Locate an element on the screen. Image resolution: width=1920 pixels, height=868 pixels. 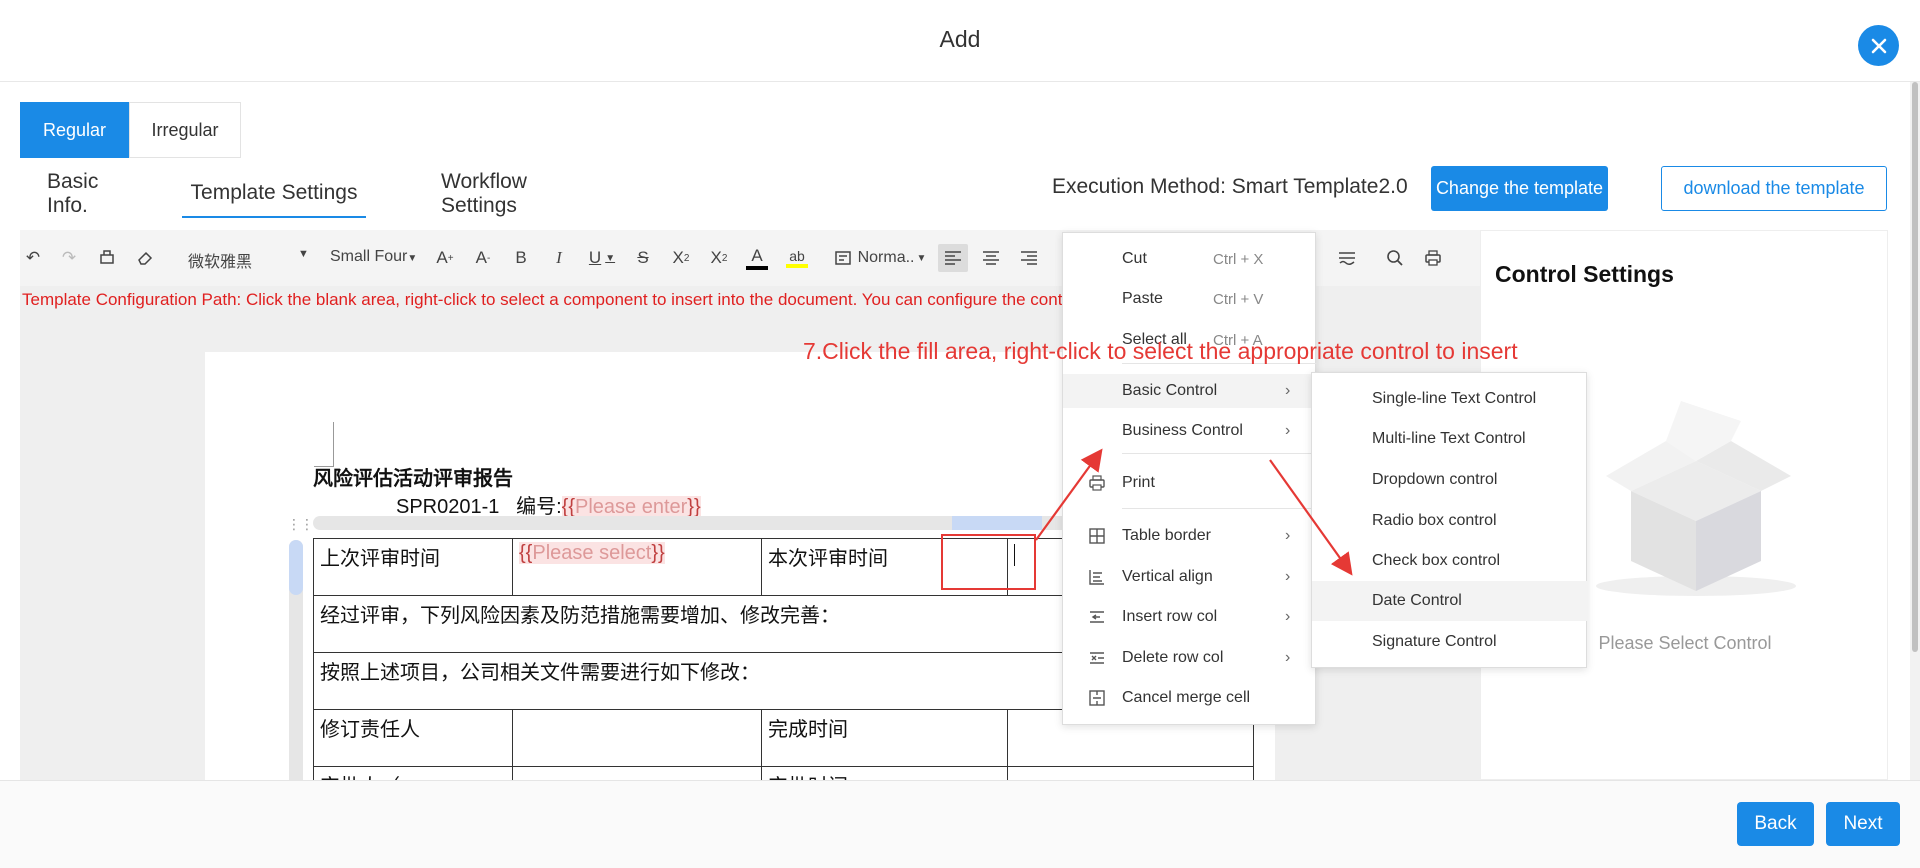
superscript-icon: X2 is located at coordinates (681, 258).